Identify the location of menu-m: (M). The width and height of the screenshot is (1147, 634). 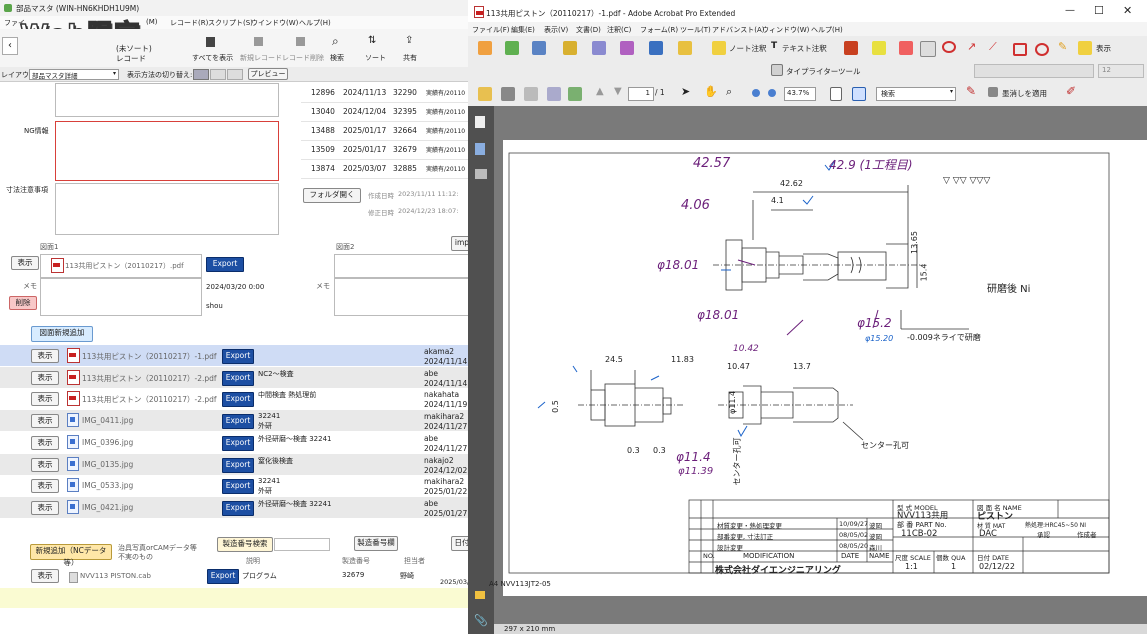
(152, 22).